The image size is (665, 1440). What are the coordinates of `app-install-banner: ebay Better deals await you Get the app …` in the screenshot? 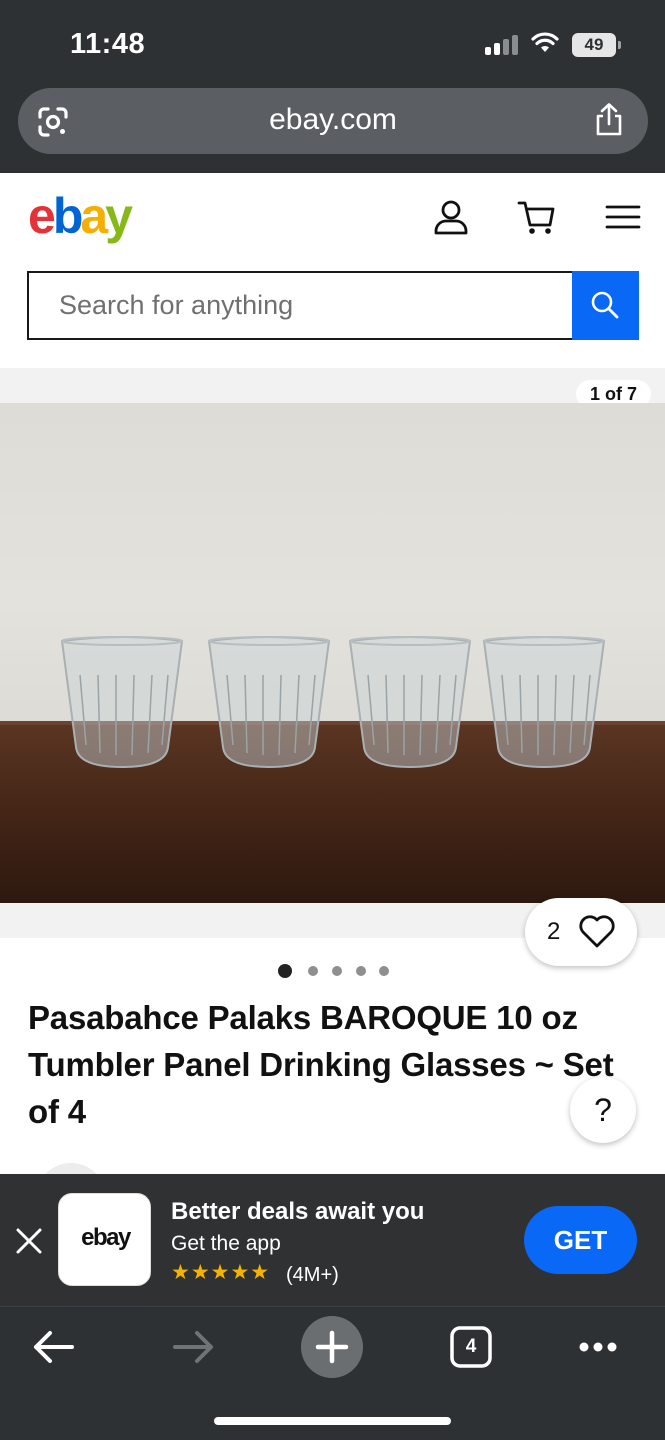 It's located at (332, 1240).